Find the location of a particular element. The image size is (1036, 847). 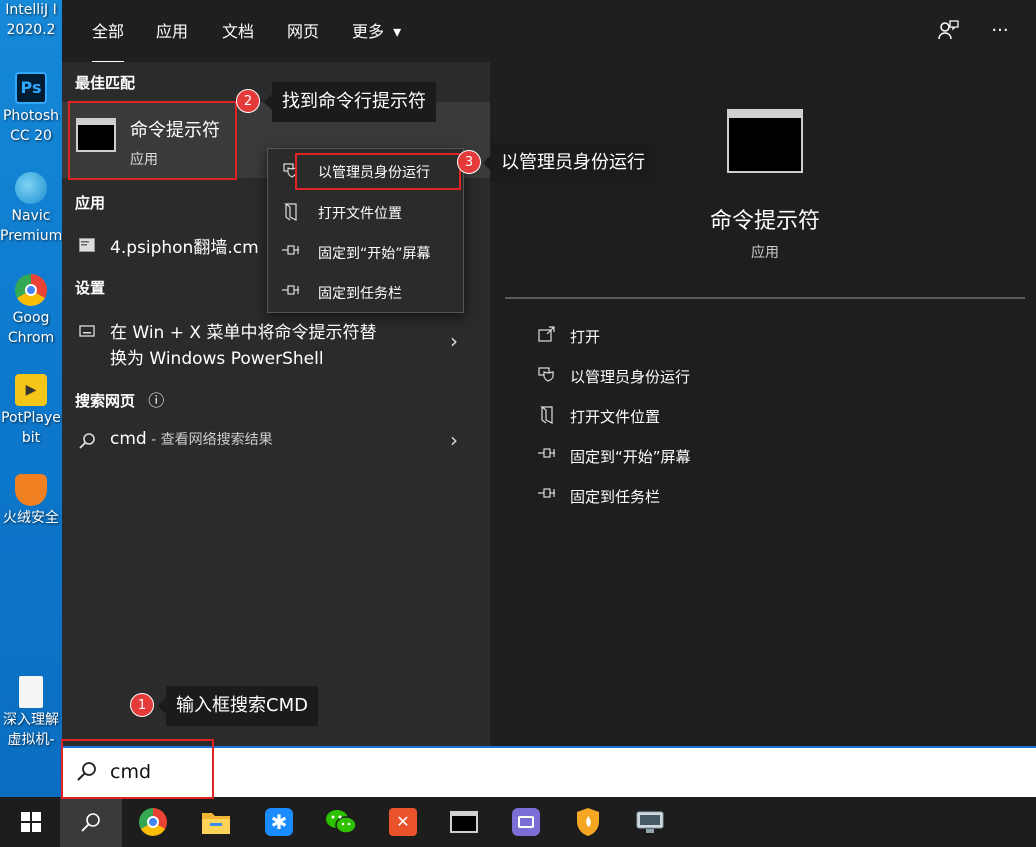

desktop-icon-label: Premium is located at coordinates (31, 236).